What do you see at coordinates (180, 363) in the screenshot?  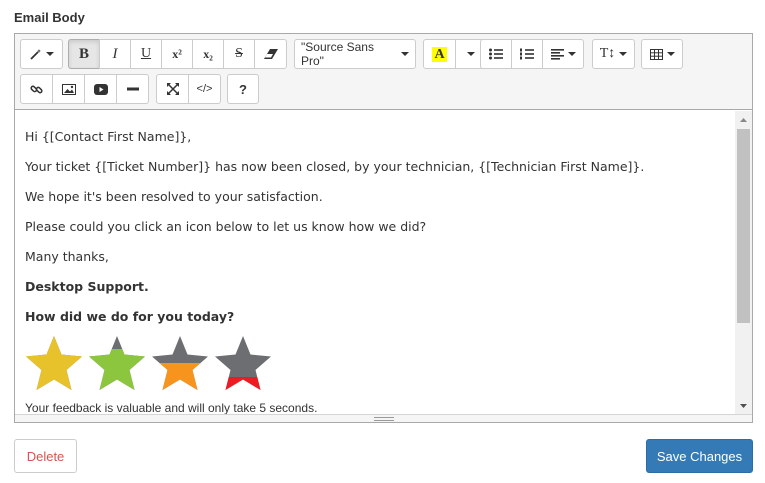 I see `rating-star-3-icon` at bounding box center [180, 363].